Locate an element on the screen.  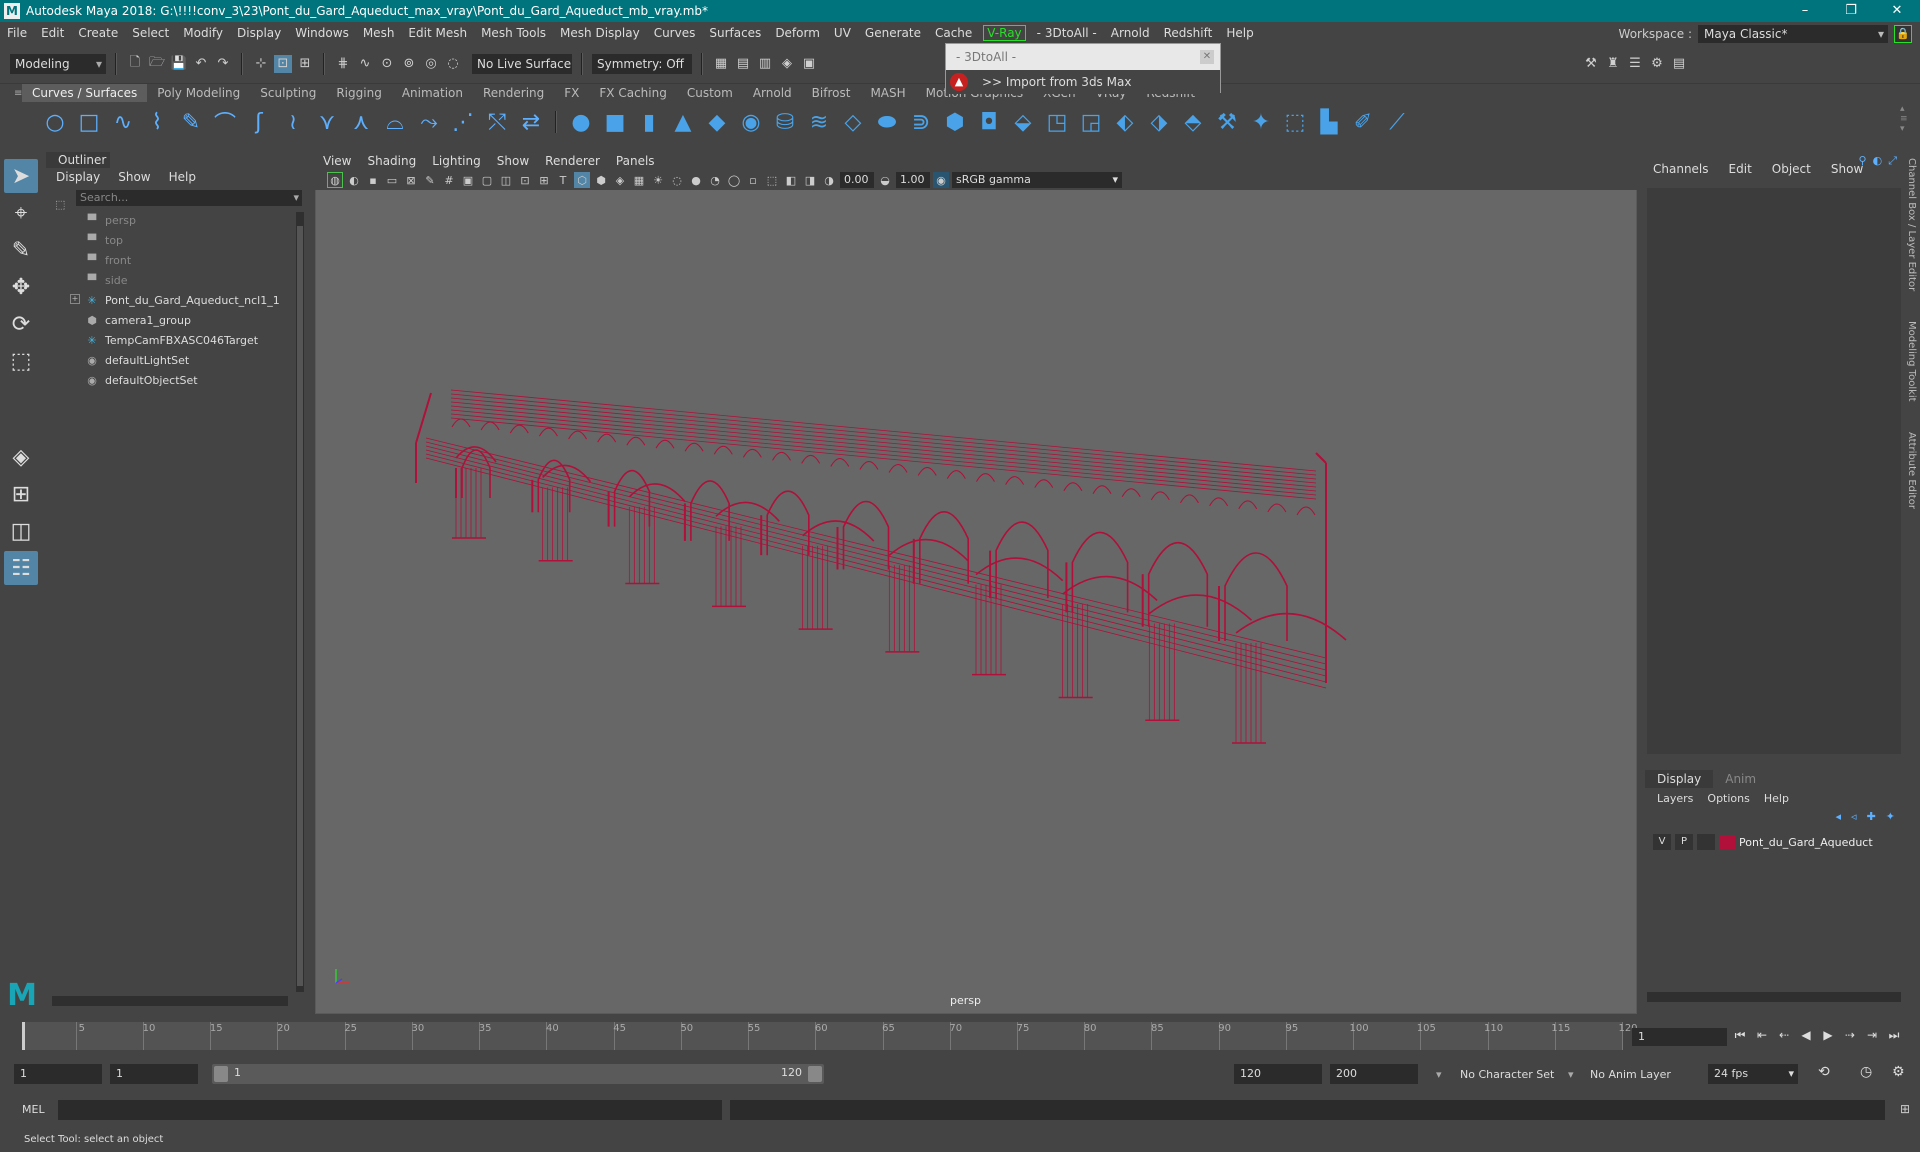
camera-select-icon: ◍ is located at coordinates (335, 180).